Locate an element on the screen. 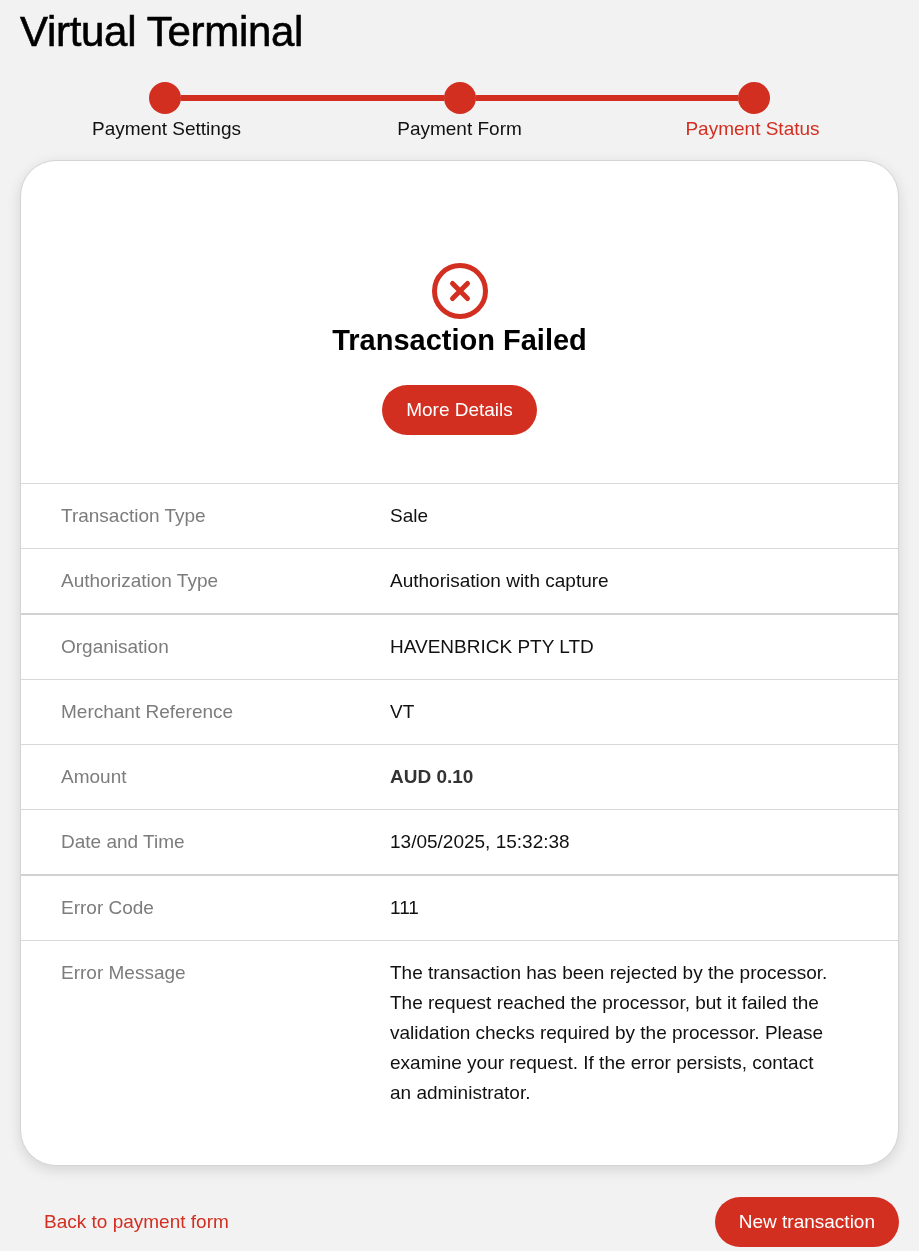 The height and width of the screenshot is (1251, 919). detail-label: Merchant Reference is located at coordinates (147, 711).